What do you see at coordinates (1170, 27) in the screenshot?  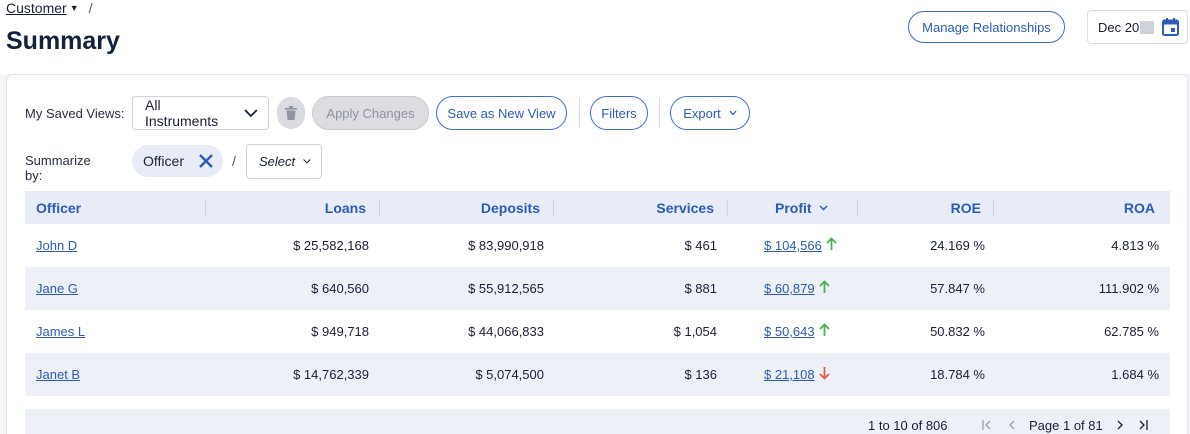 I see `calendar-icon` at bounding box center [1170, 27].